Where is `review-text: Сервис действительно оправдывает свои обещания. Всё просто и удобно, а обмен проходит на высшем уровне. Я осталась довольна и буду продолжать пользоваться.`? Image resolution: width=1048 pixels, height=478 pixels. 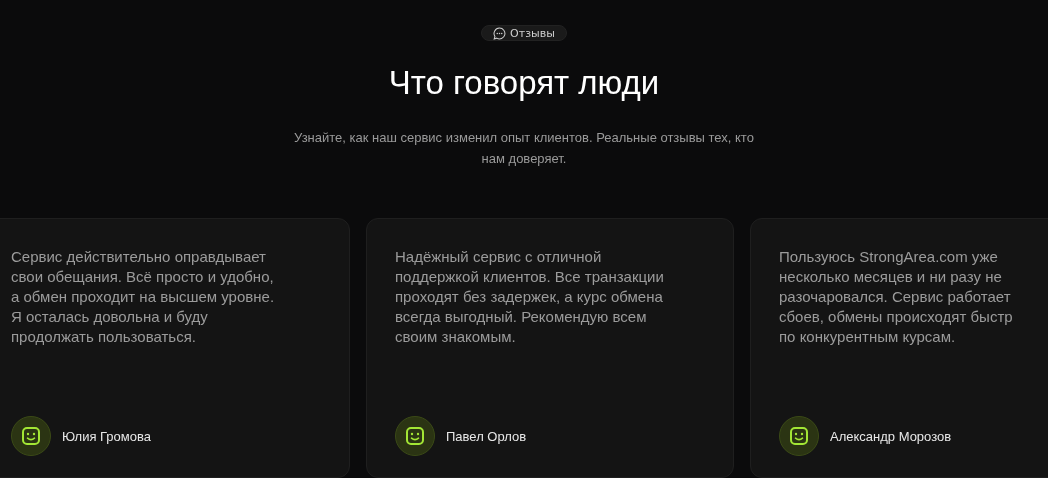 review-text: Сервис действительно оправдывает свои обещания. Всё просто и удобно, а обмен проходит на высшем уровне. Я осталась довольна и буду продолжать пользоваться. is located at coordinates (143, 297).